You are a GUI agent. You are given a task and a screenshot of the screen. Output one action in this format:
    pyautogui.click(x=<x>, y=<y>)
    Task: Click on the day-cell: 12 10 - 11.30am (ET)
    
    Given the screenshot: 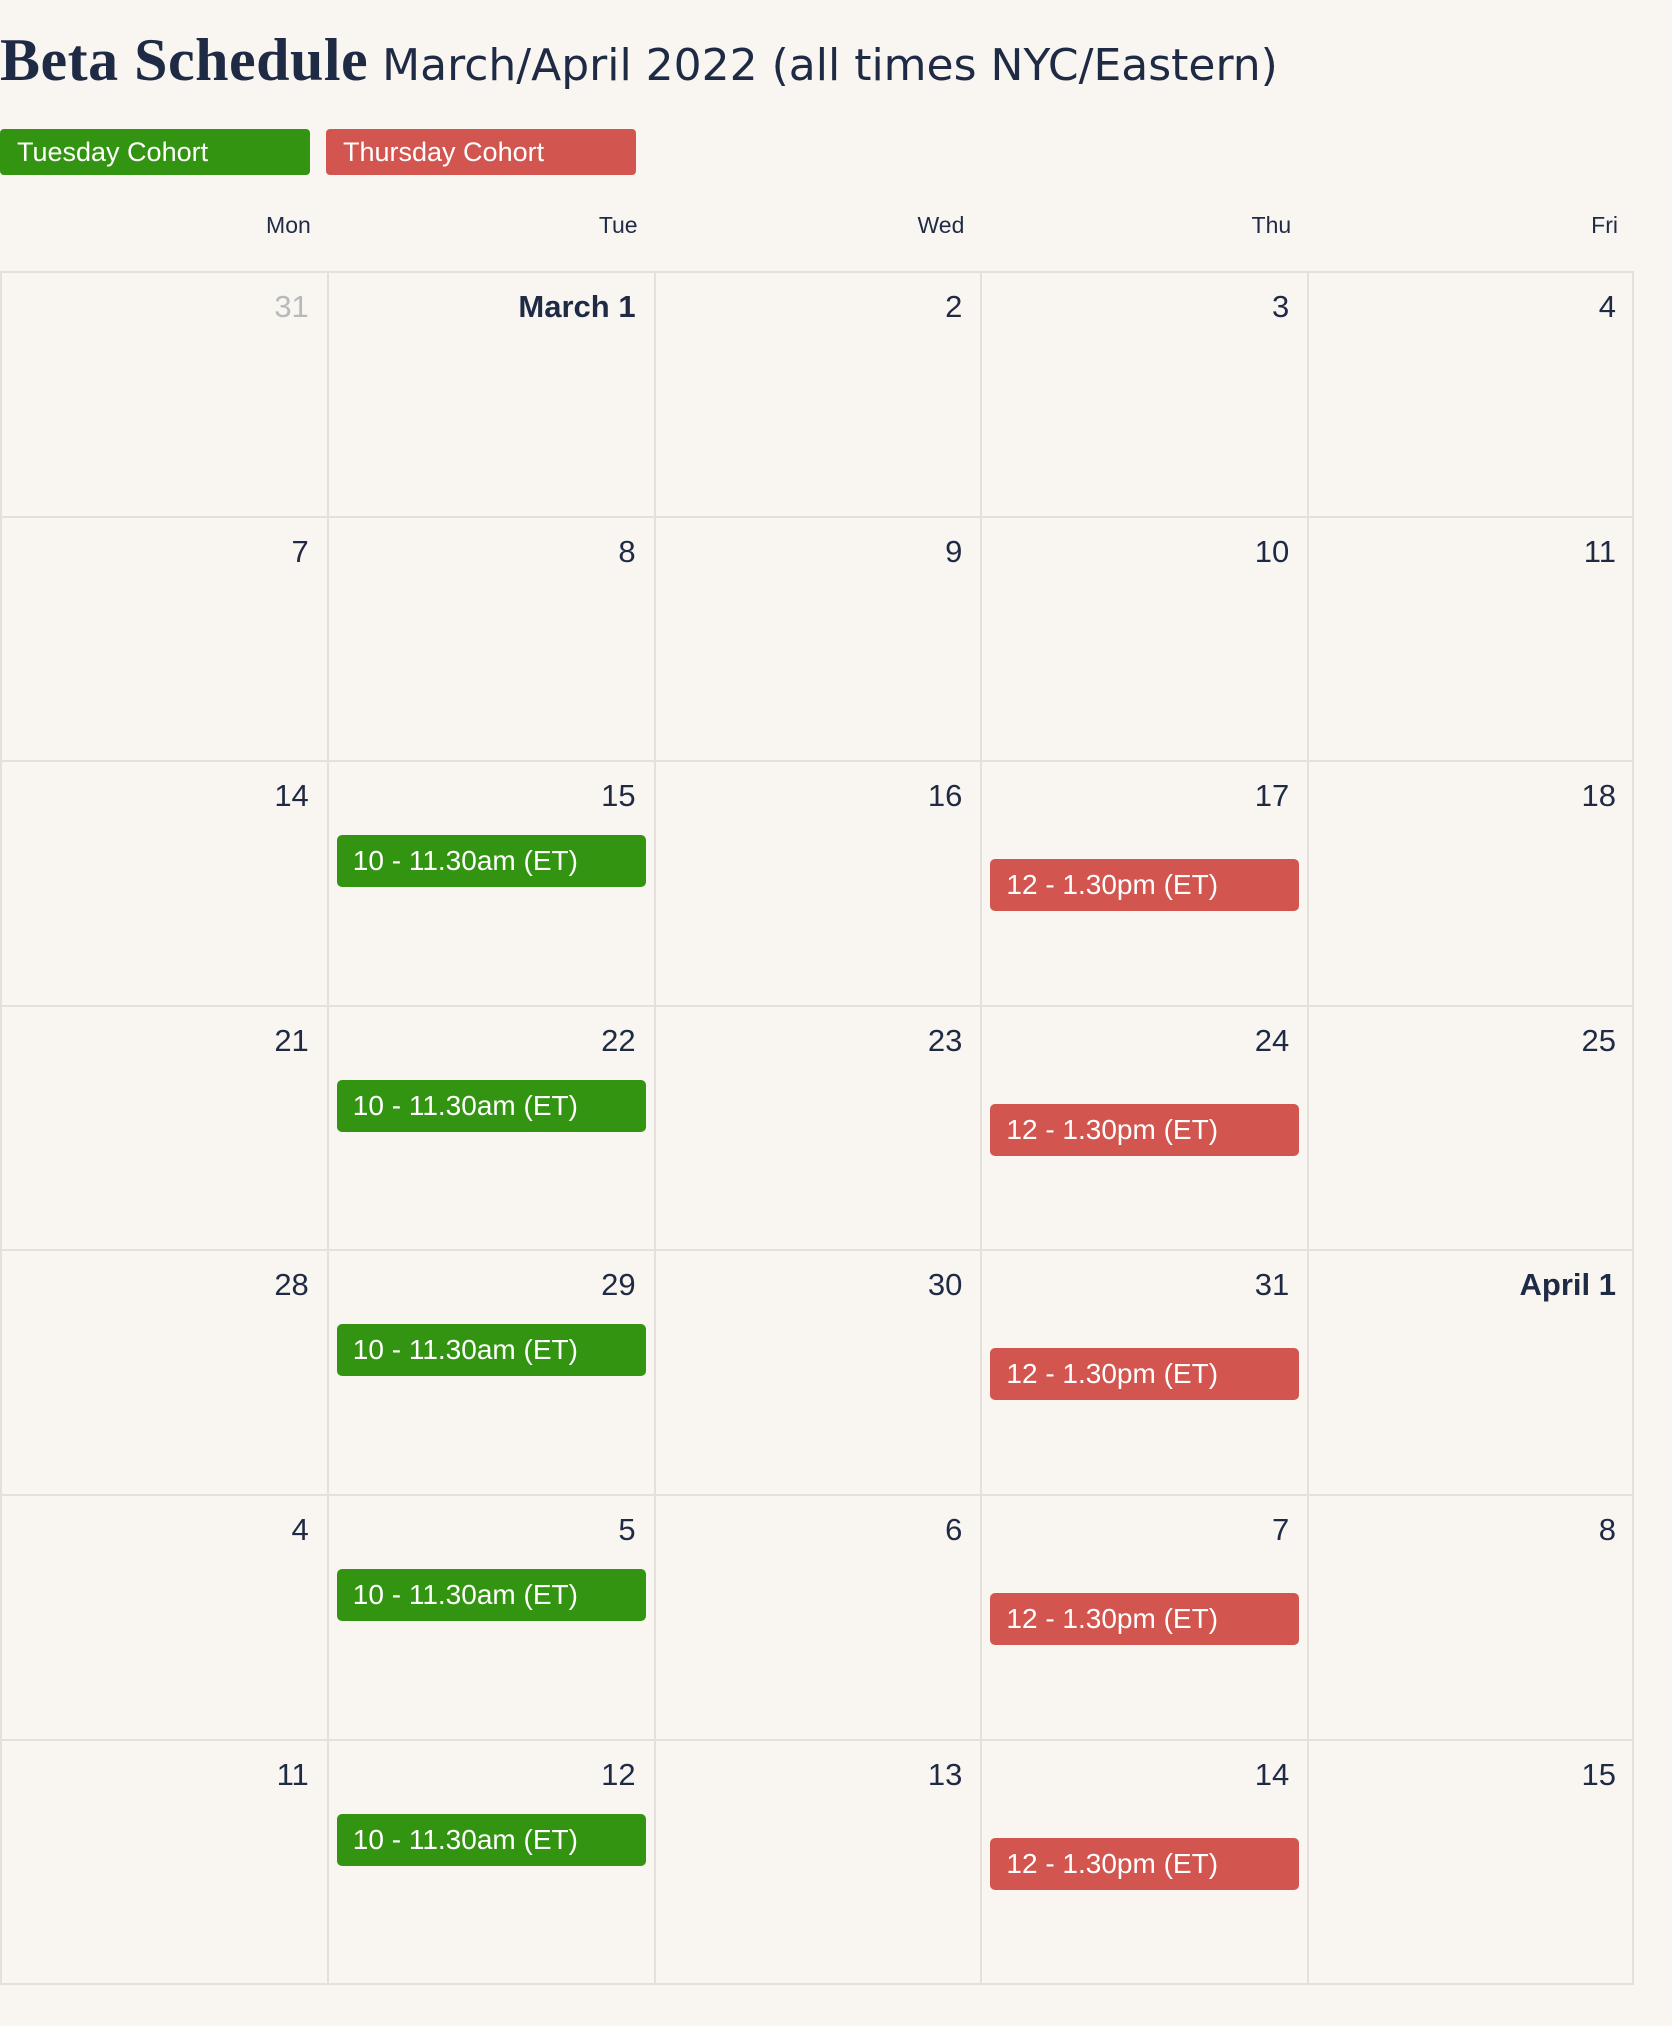 What is the action you would take?
    pyautogui.click(x=490, y=1861)
    